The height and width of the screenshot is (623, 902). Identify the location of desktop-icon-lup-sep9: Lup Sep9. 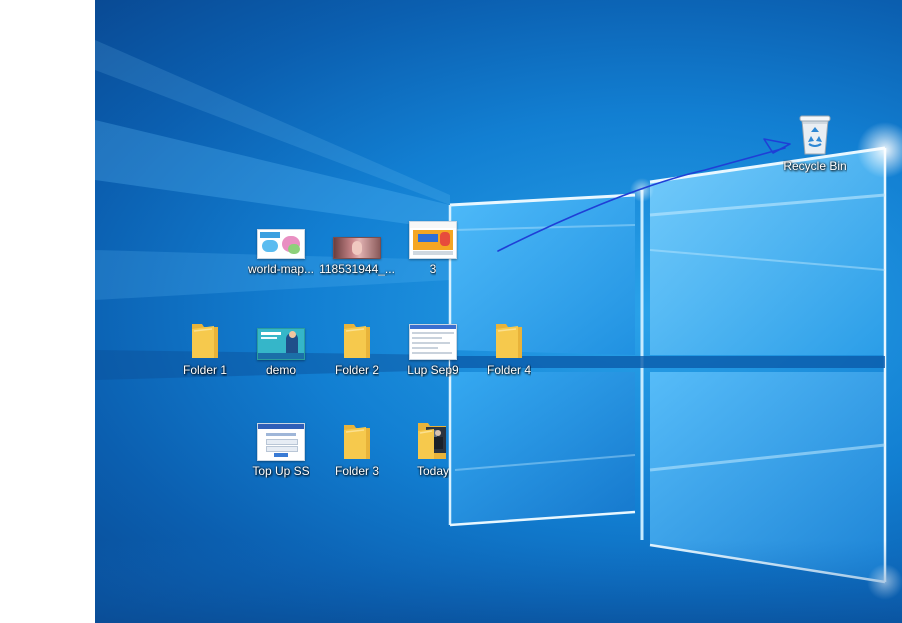
(433, 352).